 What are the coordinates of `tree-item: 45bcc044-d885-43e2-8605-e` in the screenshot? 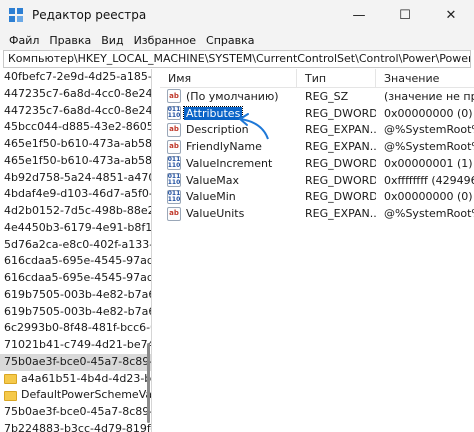 It's located at (75, 127).